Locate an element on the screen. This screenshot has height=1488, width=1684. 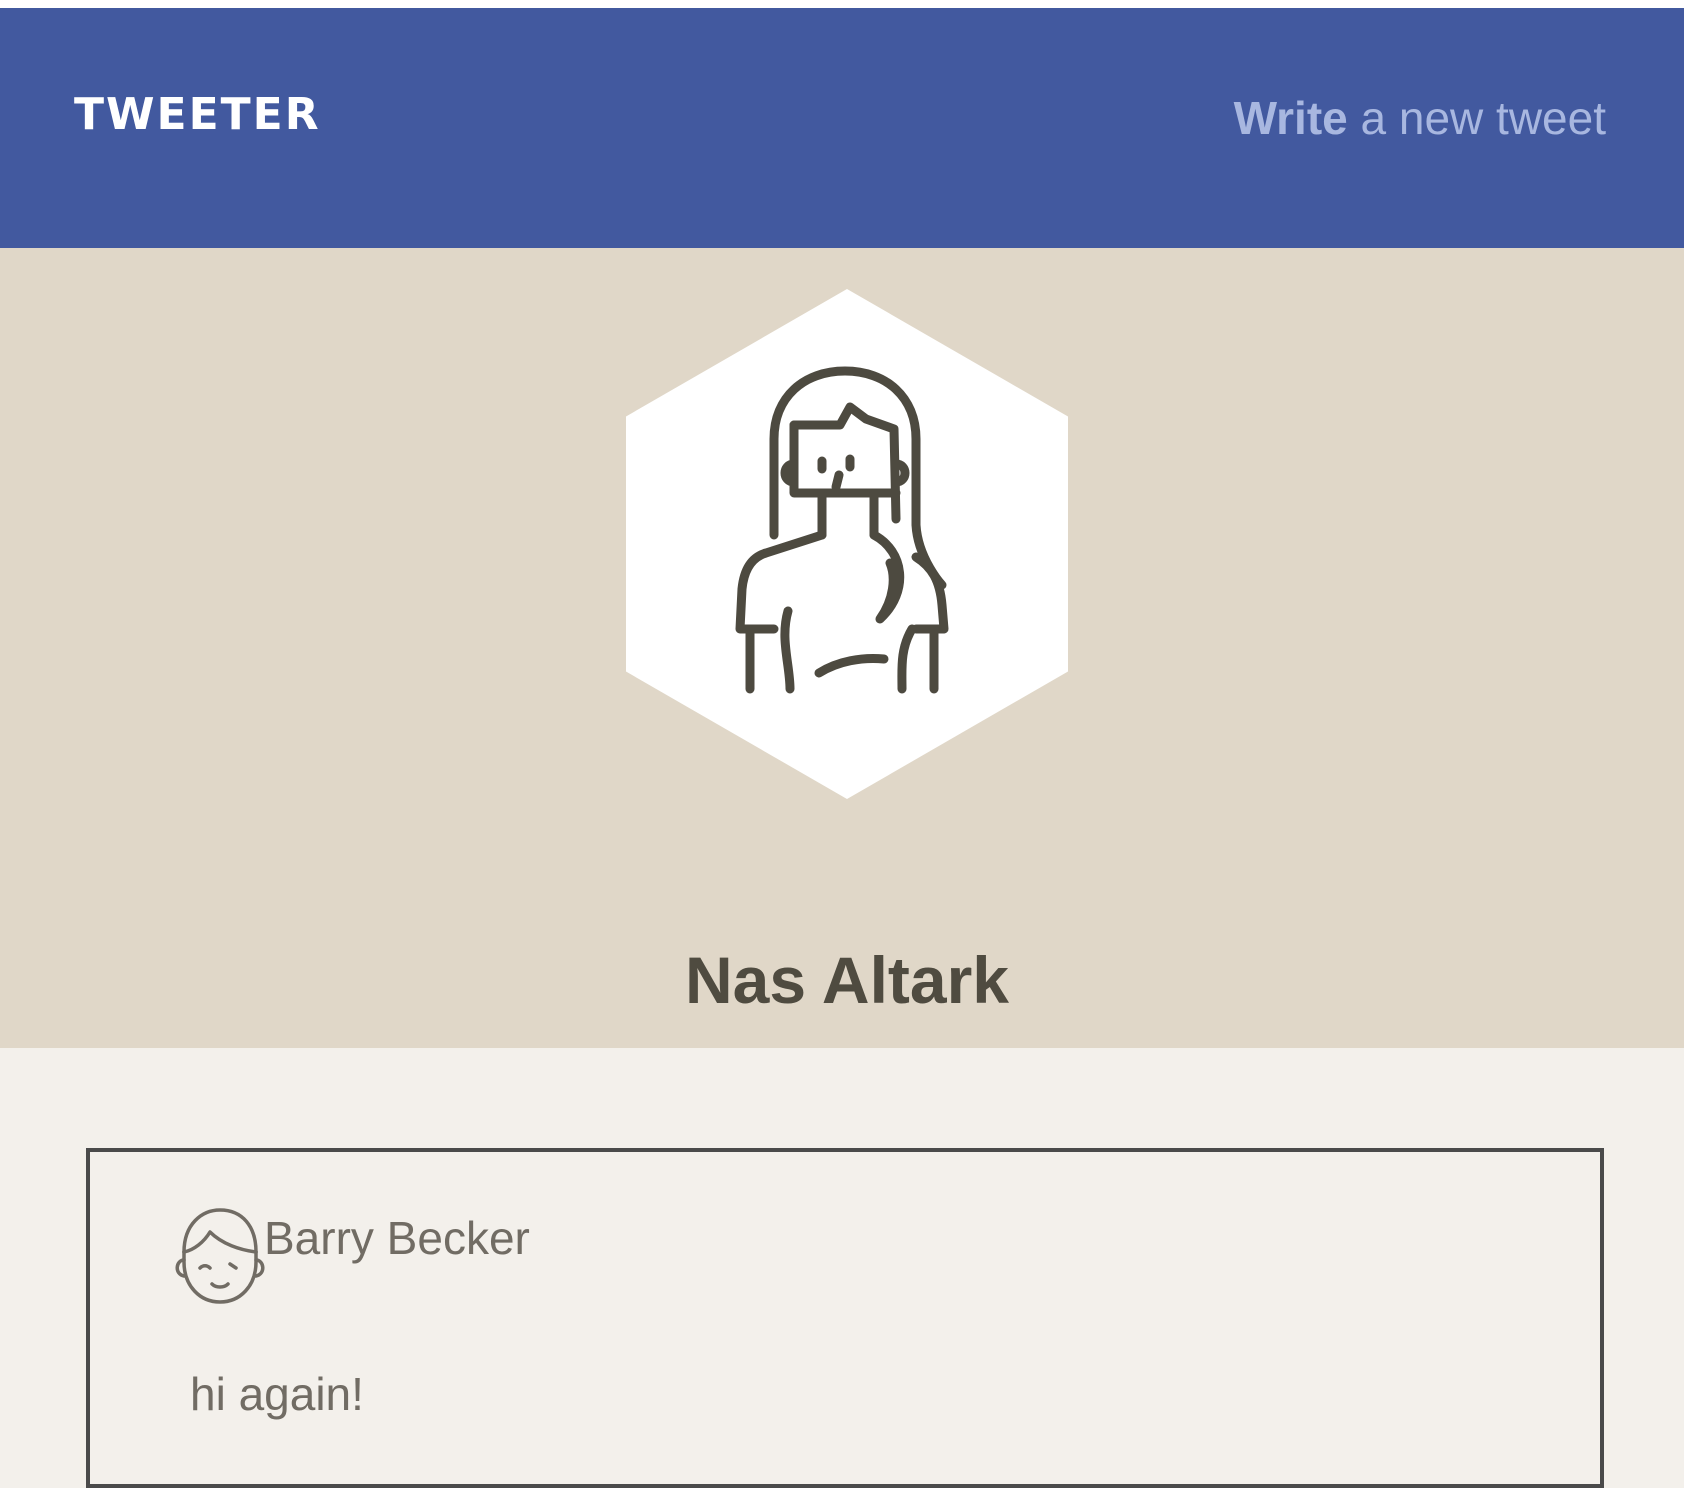
tweet-author-name: Barry Becker is located at coordinates (397, 1238).